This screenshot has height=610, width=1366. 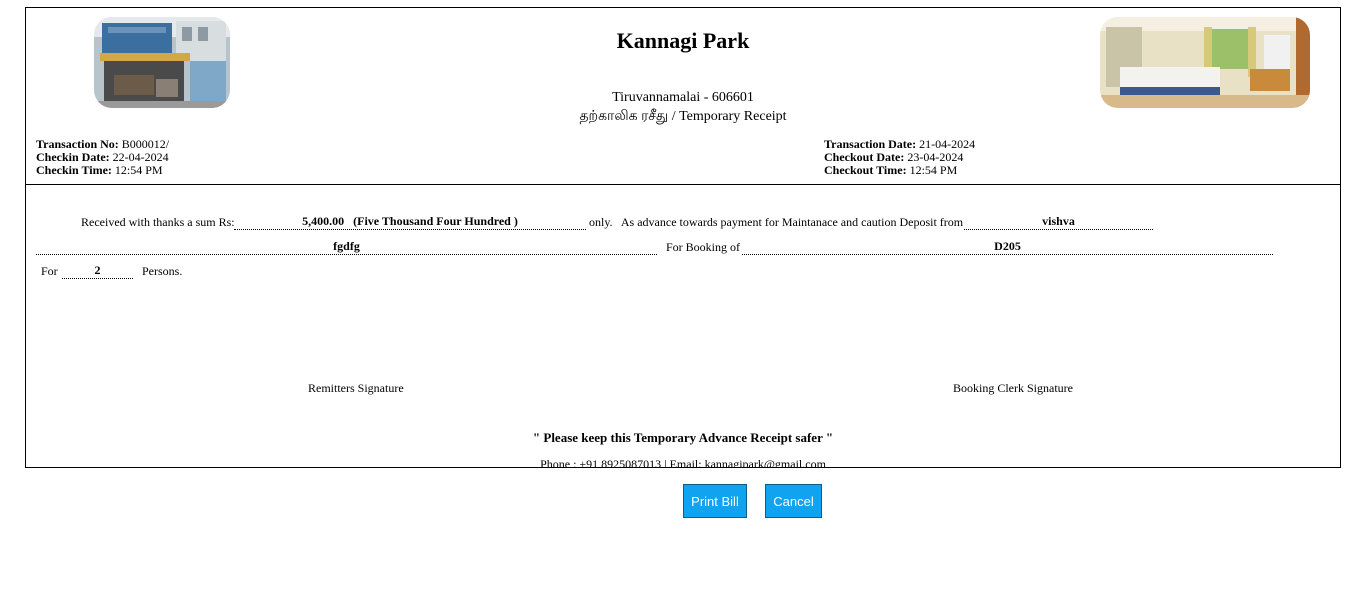 I want to click on guest-address-field: fgdfg, so click(x=346, y=247).